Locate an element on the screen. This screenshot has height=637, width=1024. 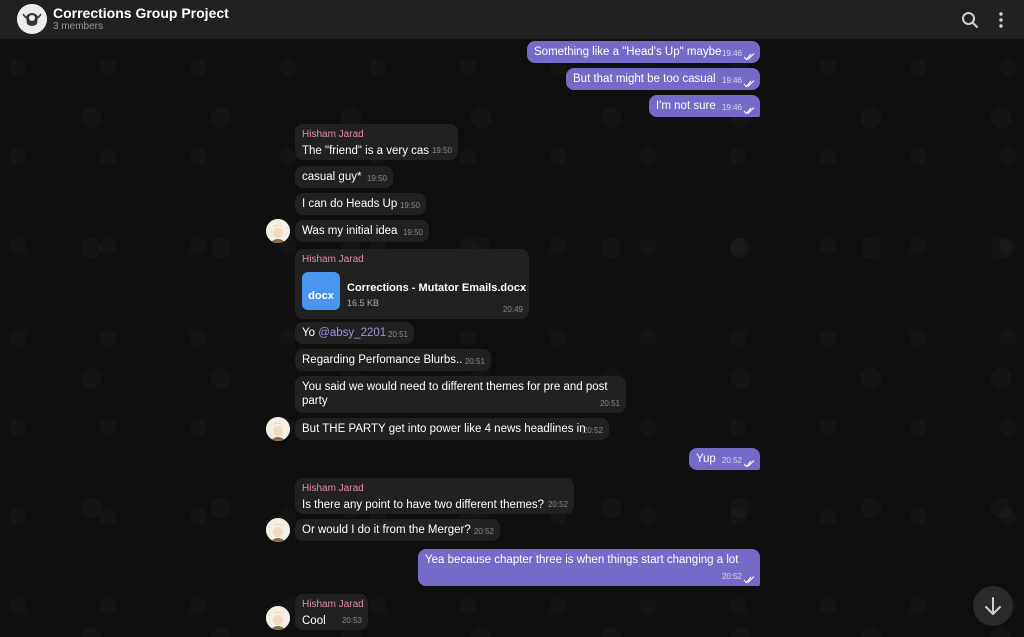
chat-header: Corrections Group Project 3 members is located at coordinates (512, 20).